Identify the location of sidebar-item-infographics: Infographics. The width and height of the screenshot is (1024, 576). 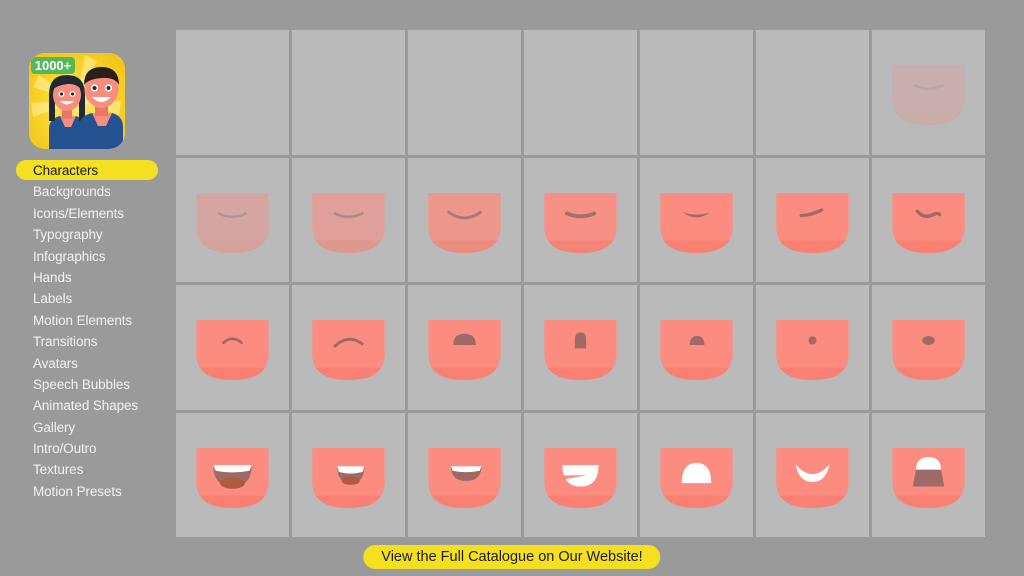
(88, 256).